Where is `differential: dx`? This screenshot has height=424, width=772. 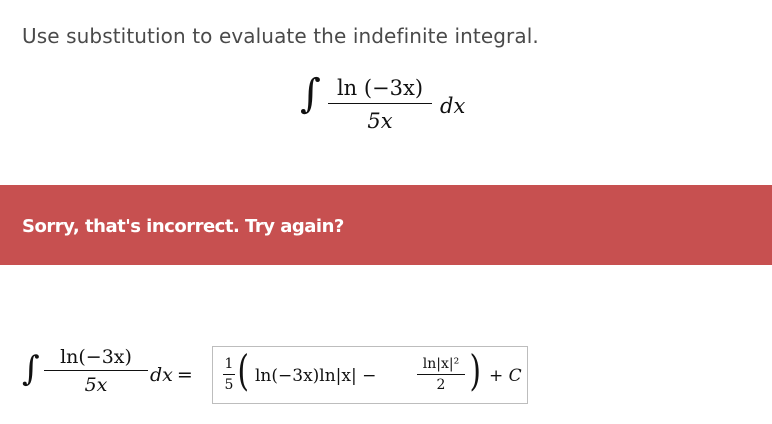 differential: dx is located at coordinates (453, 106).